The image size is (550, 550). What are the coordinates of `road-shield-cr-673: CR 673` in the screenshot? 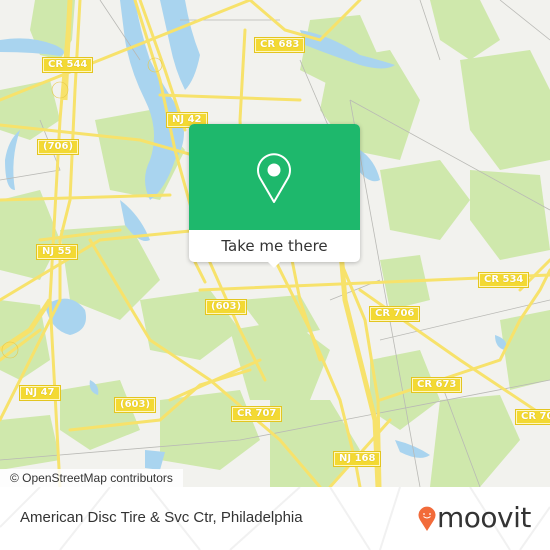 It's located at (436, 385).